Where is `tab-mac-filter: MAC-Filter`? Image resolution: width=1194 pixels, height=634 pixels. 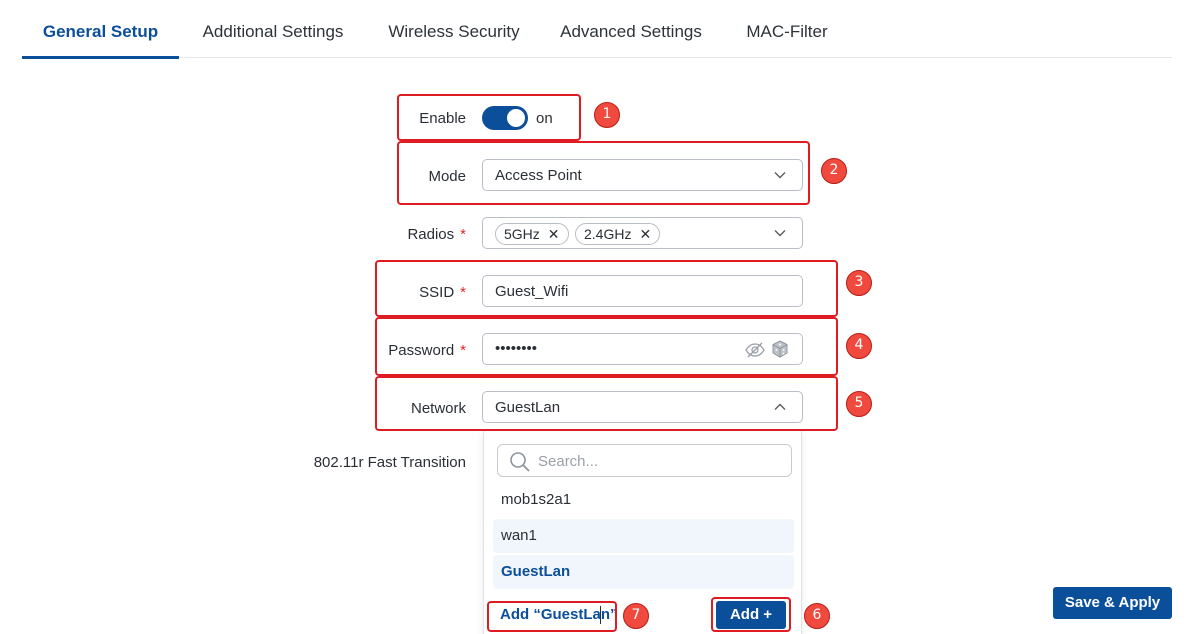 tab-mac-filter: MAC-Filter is located at coordinates (787, 39).